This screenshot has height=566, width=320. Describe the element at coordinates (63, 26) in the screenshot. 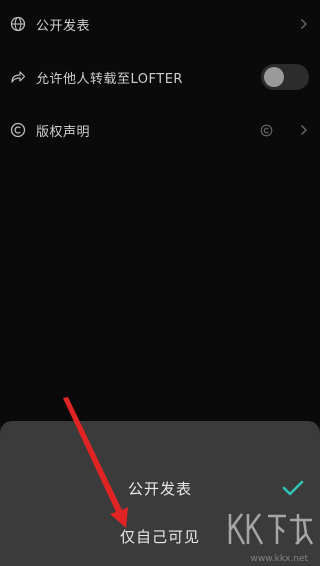

I see `settings-row-label: 公开发表` at that location.